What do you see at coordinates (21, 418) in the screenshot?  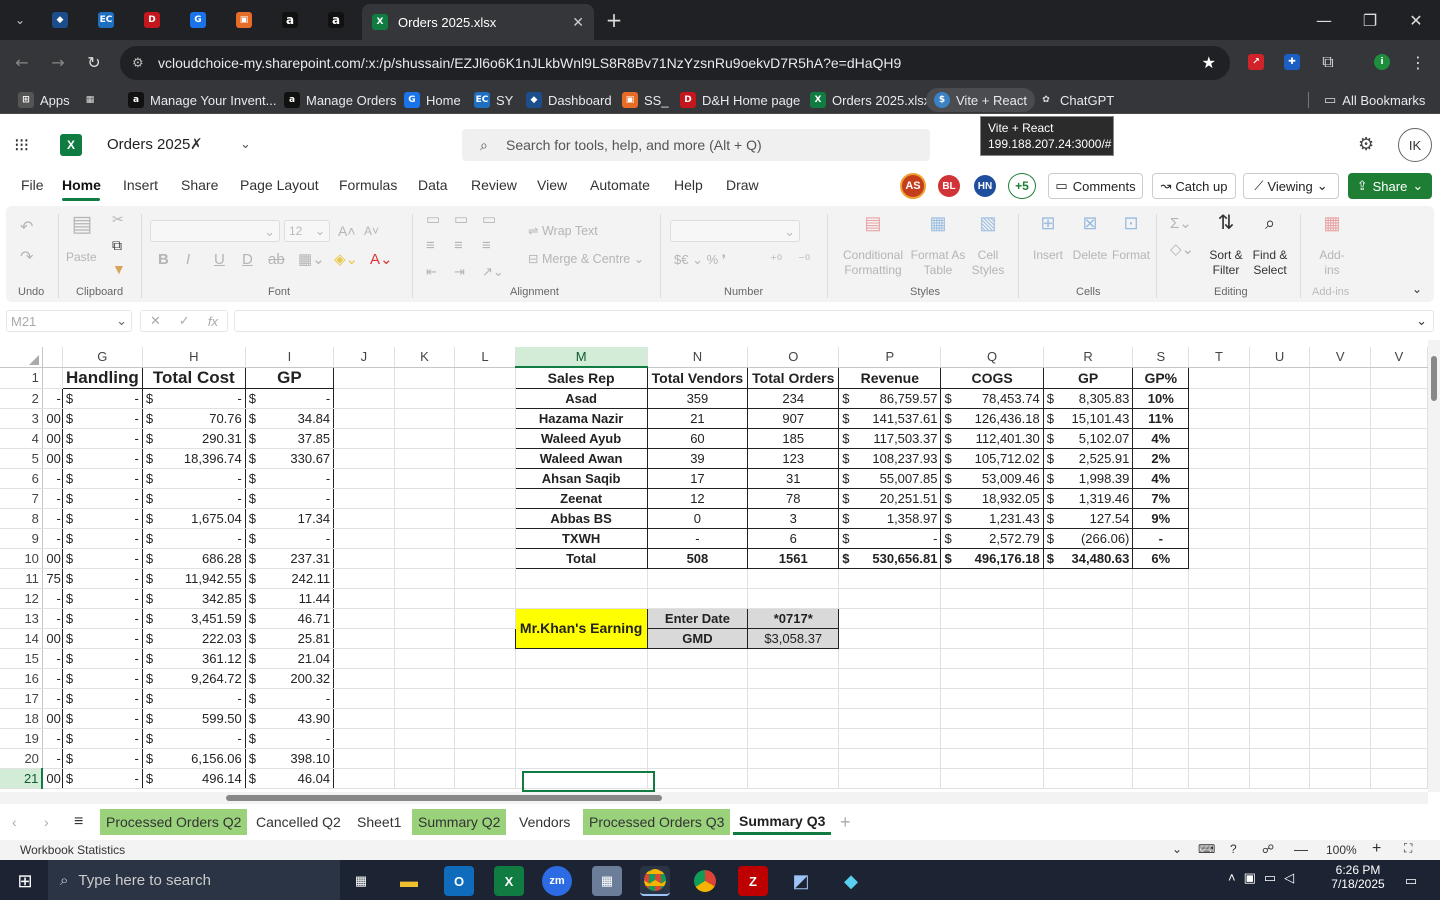 I see `row-header: 3` at bounding box center [21, 418].